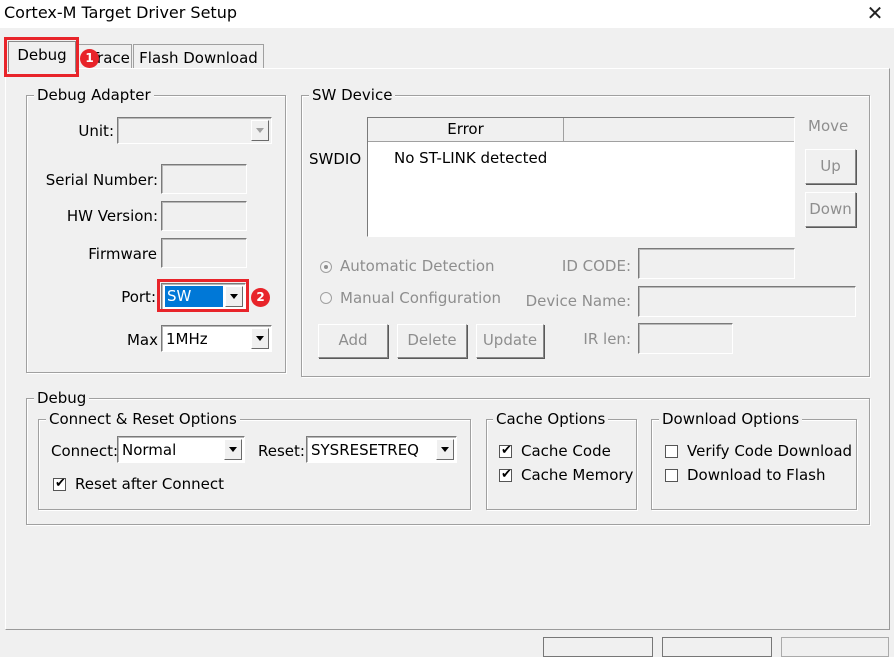 The height and width of the screenshot is (657, 894). What do you see at coordinates (716, 263) in the screenshot?
I see `id-code-field` at bounding box center [716, 263].